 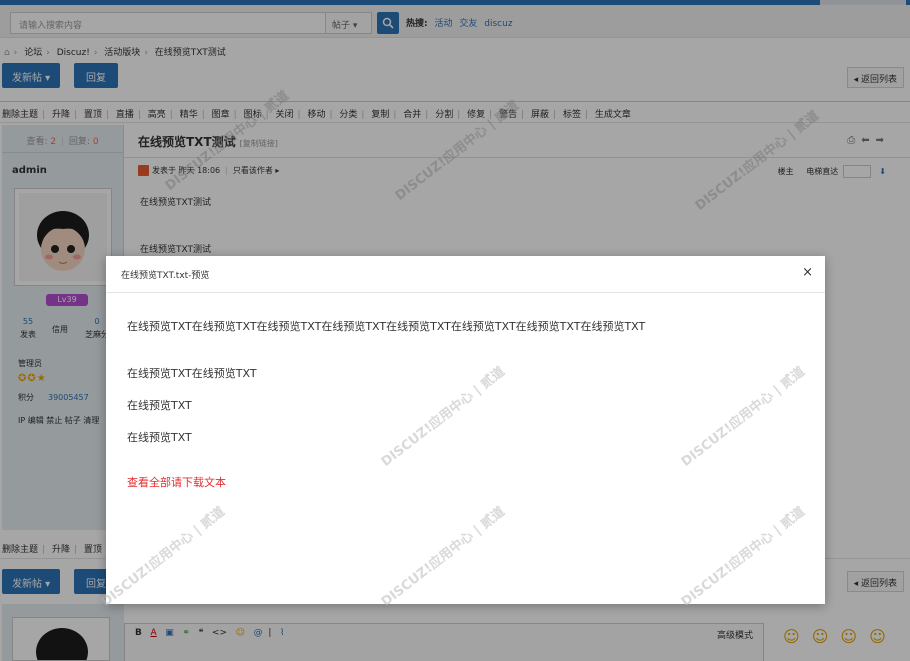 What do you see at coordinates (176, 482) in the screenshot?
I see `download-full-text-link: 查看全部请下载文本` at bounding box center [176, 482].